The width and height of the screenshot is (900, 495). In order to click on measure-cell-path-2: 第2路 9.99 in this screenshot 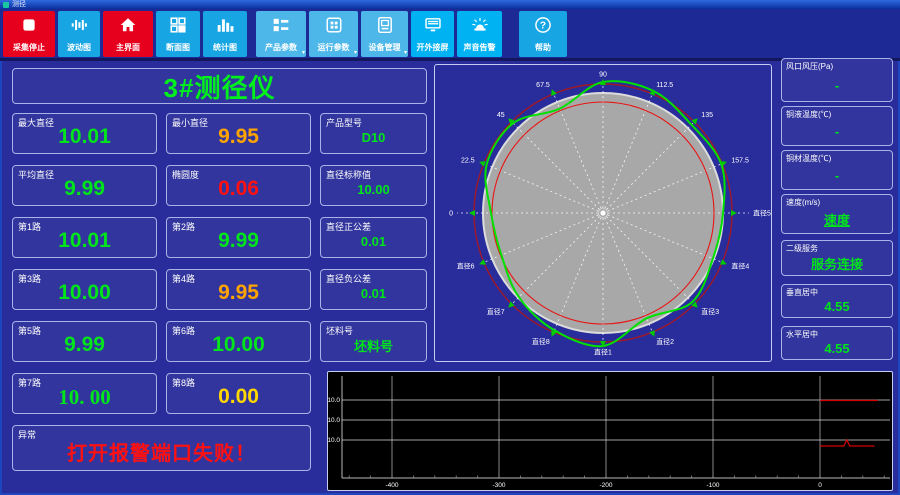, I will do `click(238, 237)`.